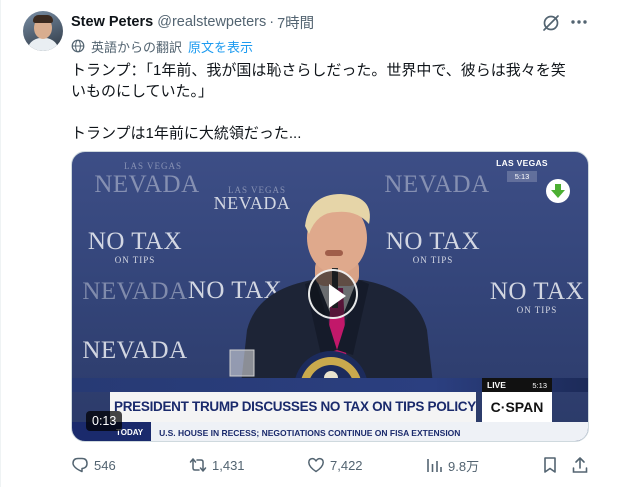 This screenshot has width=628, height=487. I want to click on reply-button: 546, so click(93, 465).